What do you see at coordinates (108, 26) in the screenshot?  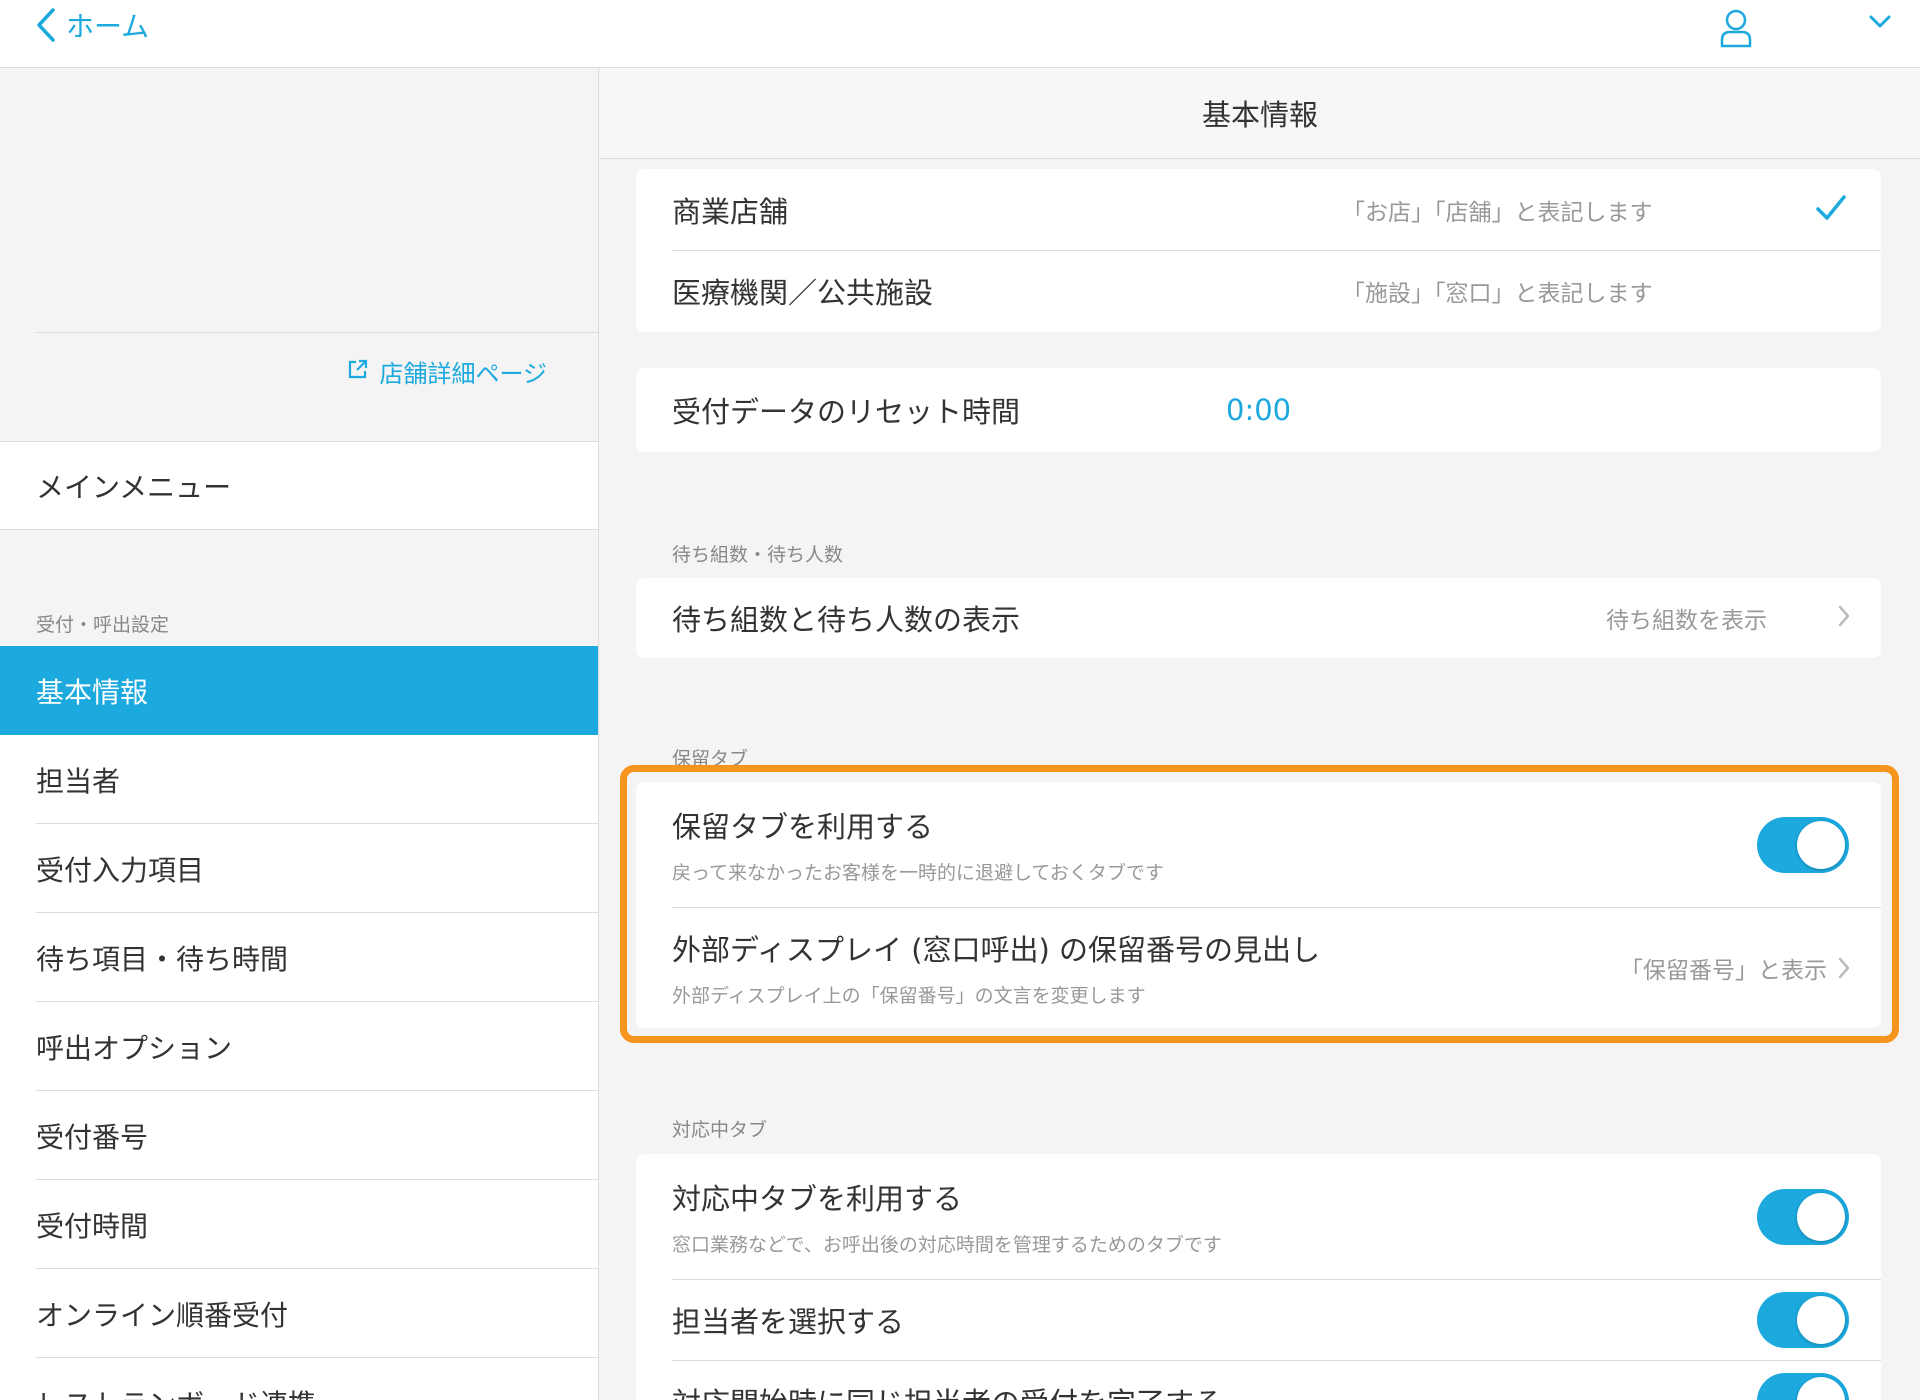 I see `back-label: ホーム` at bounding box center [108, 26].